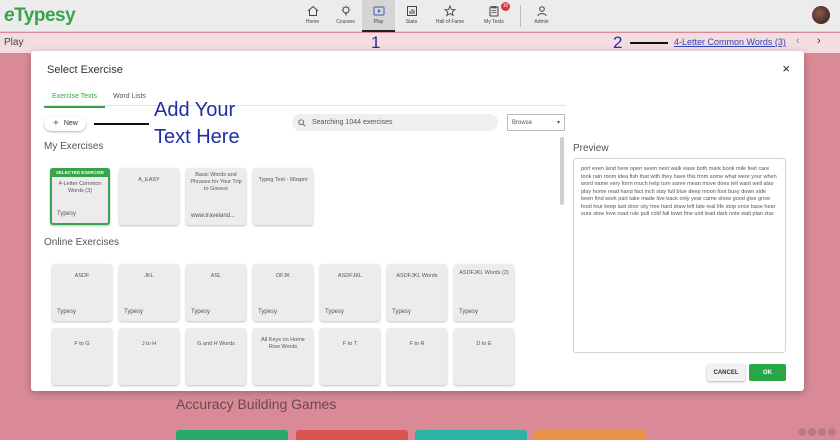  Describe the element at coordinates (283, 276) in the screenshot. I see `exercise-card-title: DFJK` at that location.